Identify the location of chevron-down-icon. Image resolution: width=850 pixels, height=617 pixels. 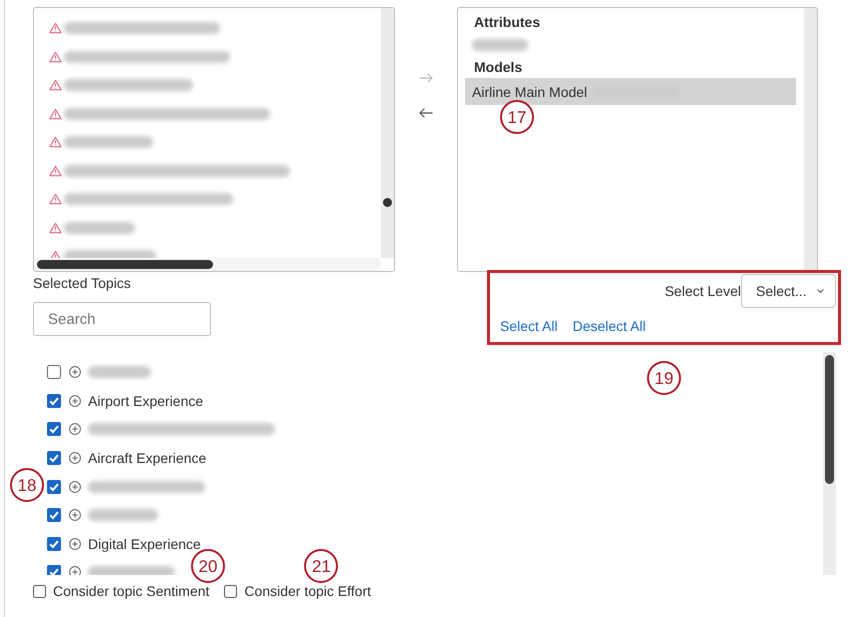
(820, 291).